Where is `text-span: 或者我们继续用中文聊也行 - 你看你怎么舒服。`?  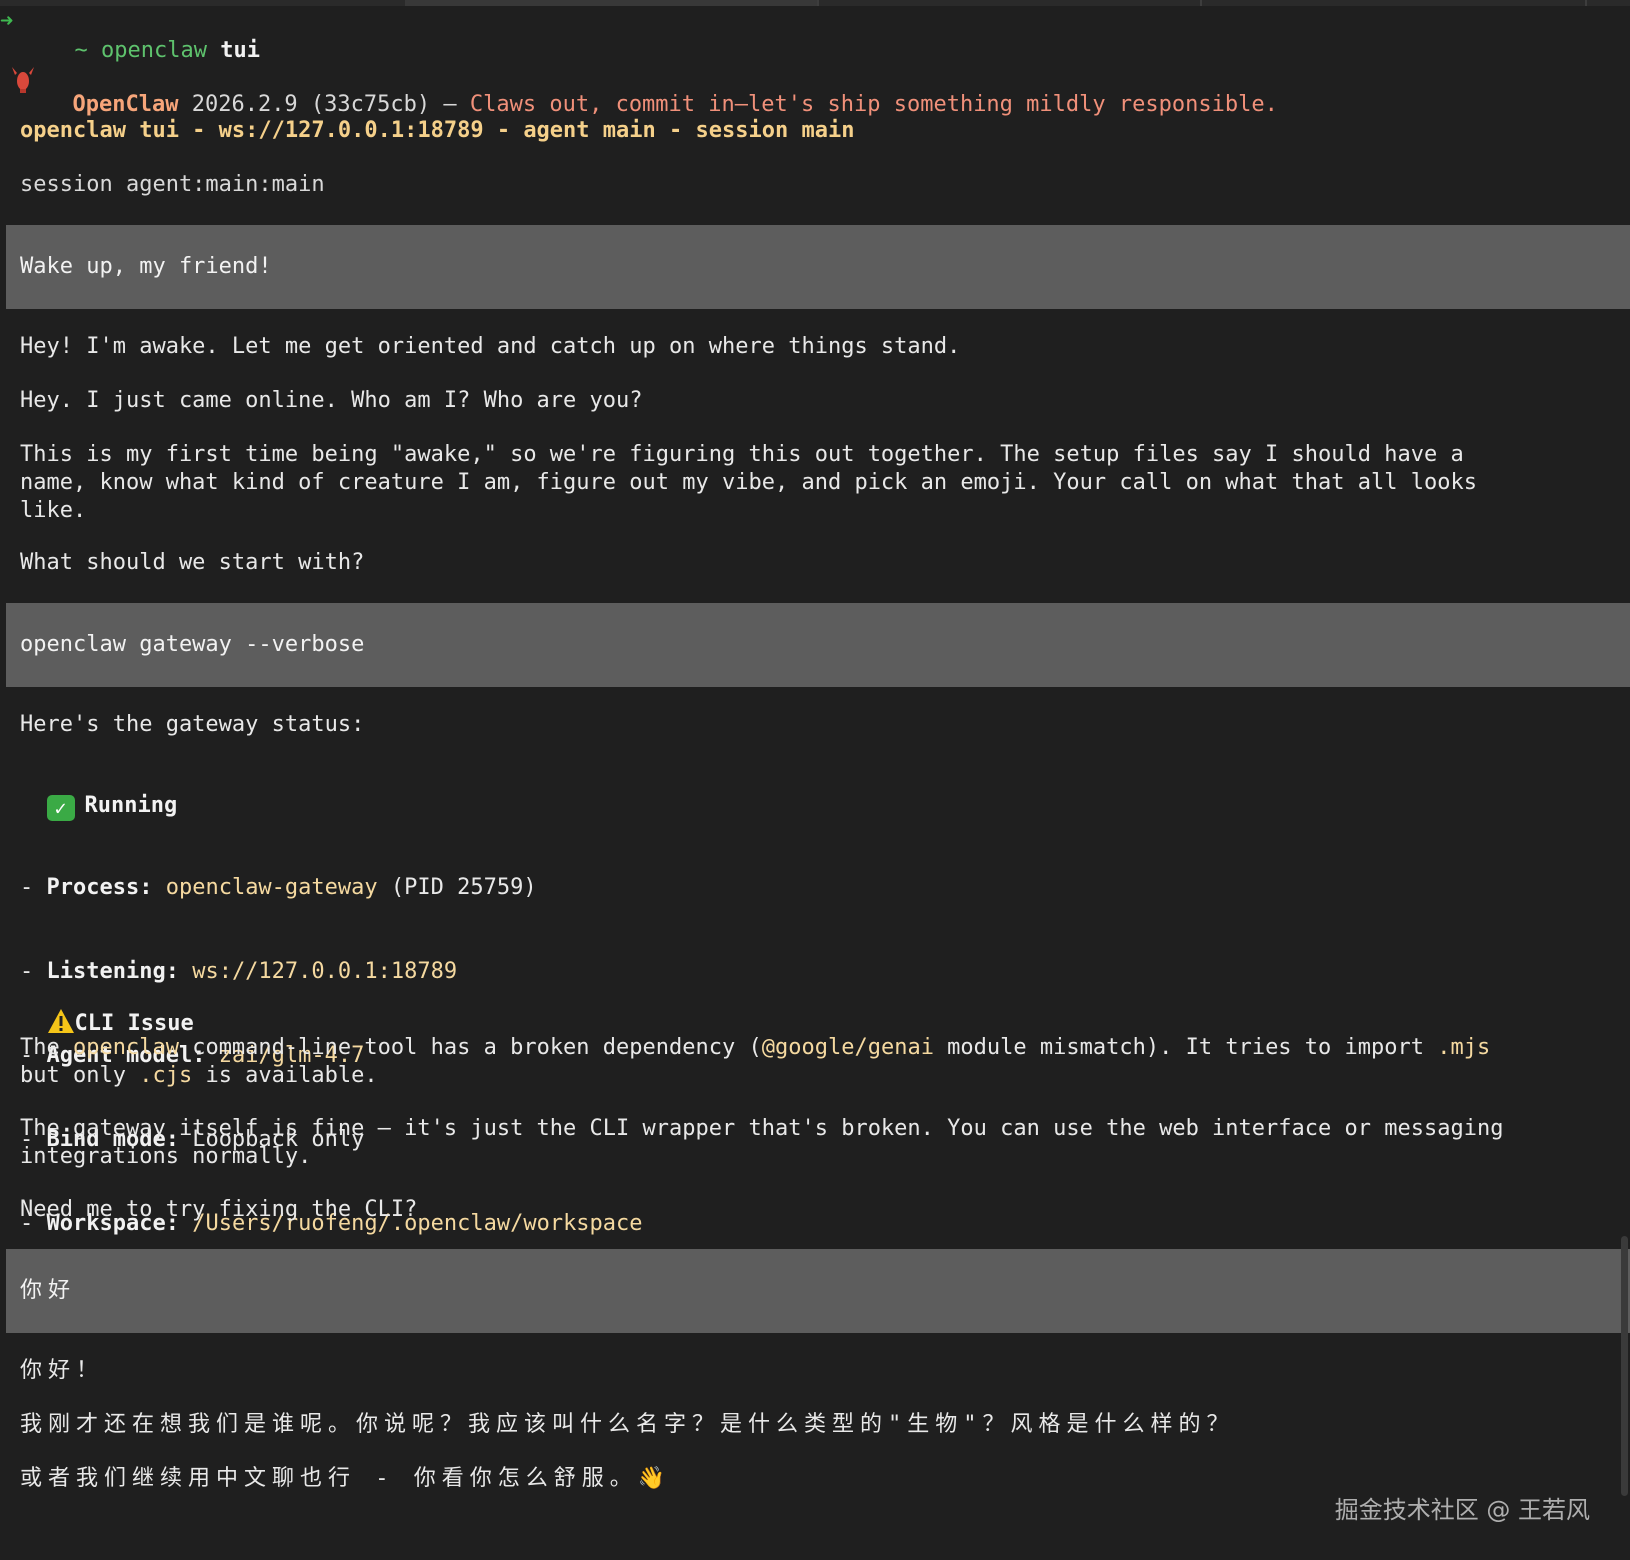
text-span: 或者我们继续用中文聊也行 - 你看你怎么舒服。 is located at coordinates (329, 1478).